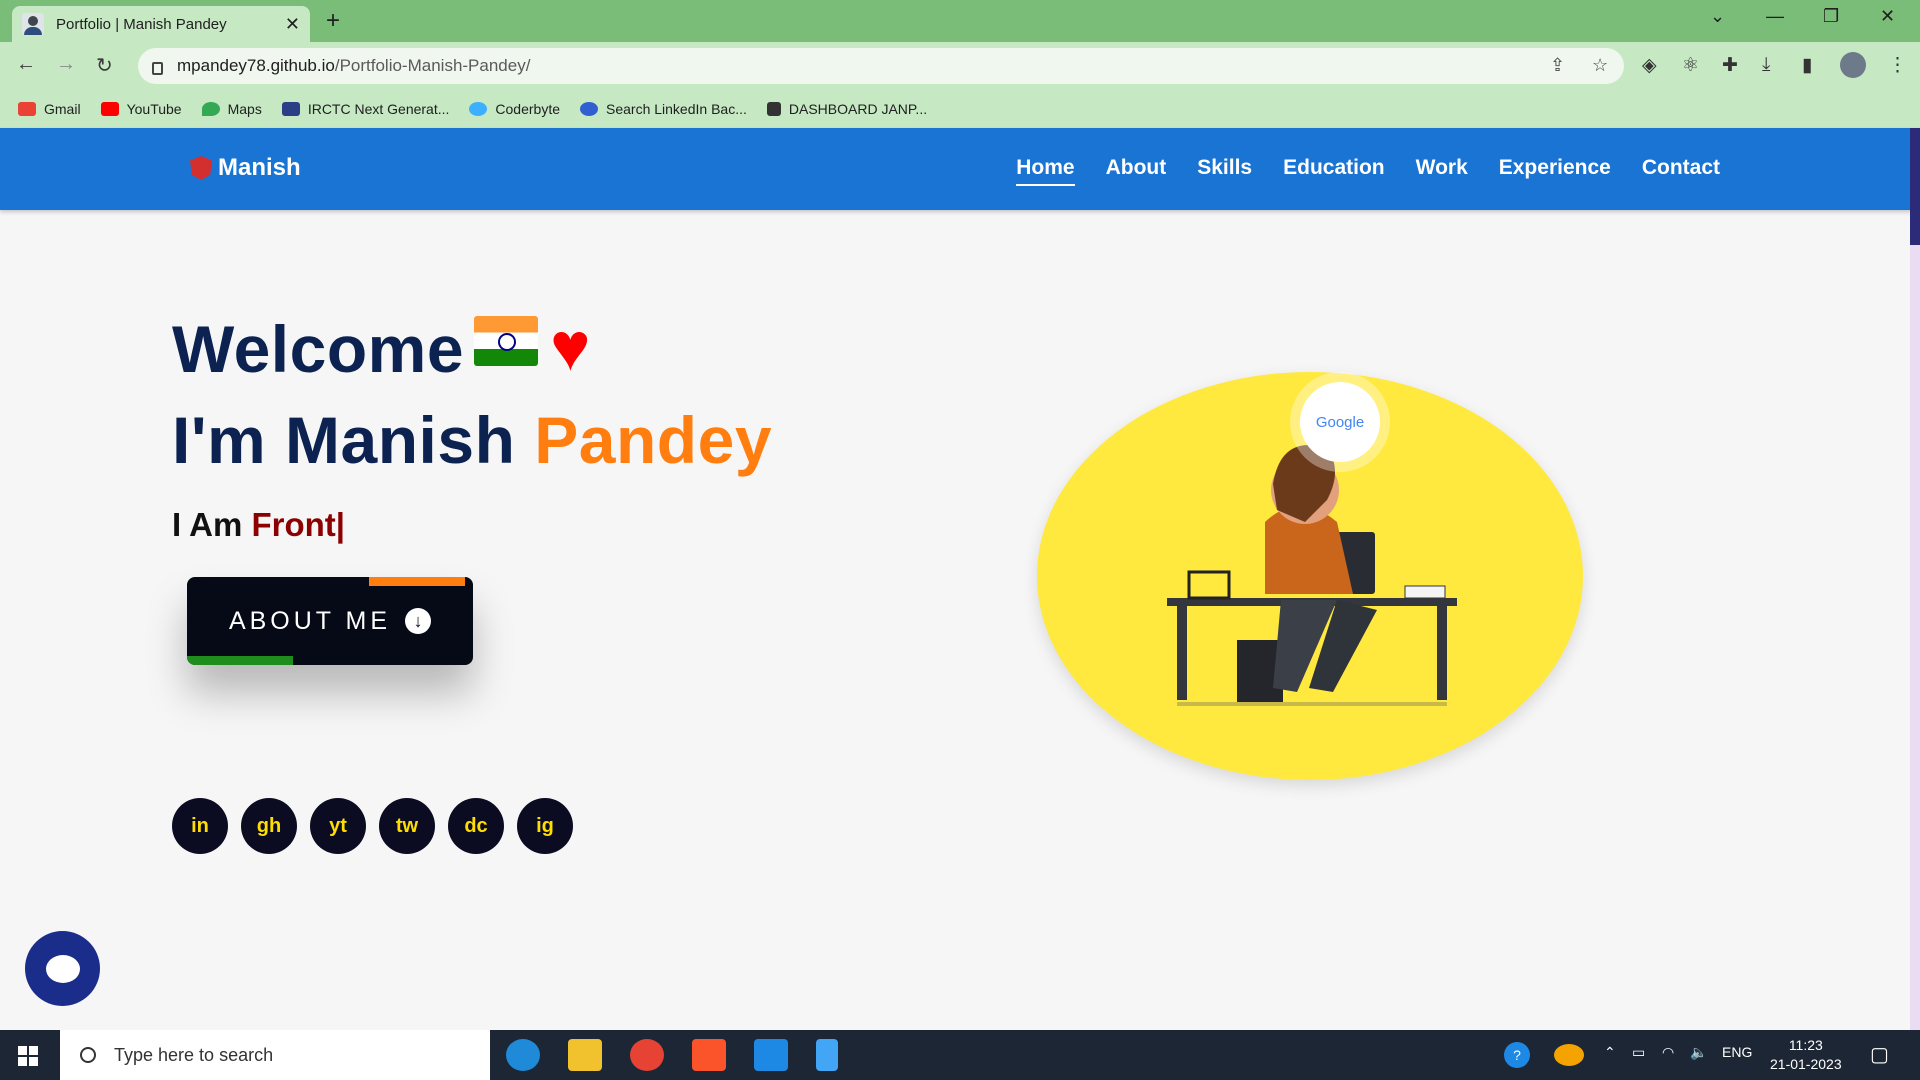 This screenshot has width=1920, height=1080. Describe the element at coordinates (28, 1056) in the screenshot. I see `windows-start-icon` at that location.